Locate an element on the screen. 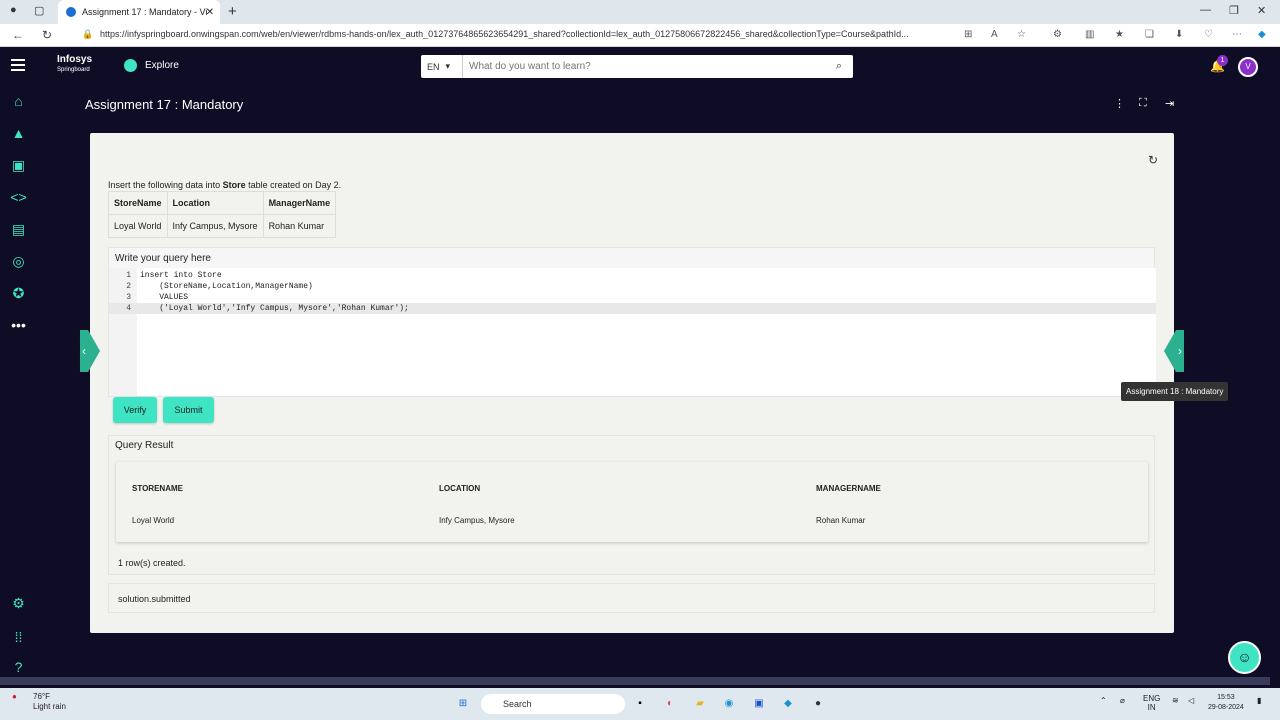 The height and width of the screenshot is (720, 1280). line-number: 3 is located at coordinates (128, 297).